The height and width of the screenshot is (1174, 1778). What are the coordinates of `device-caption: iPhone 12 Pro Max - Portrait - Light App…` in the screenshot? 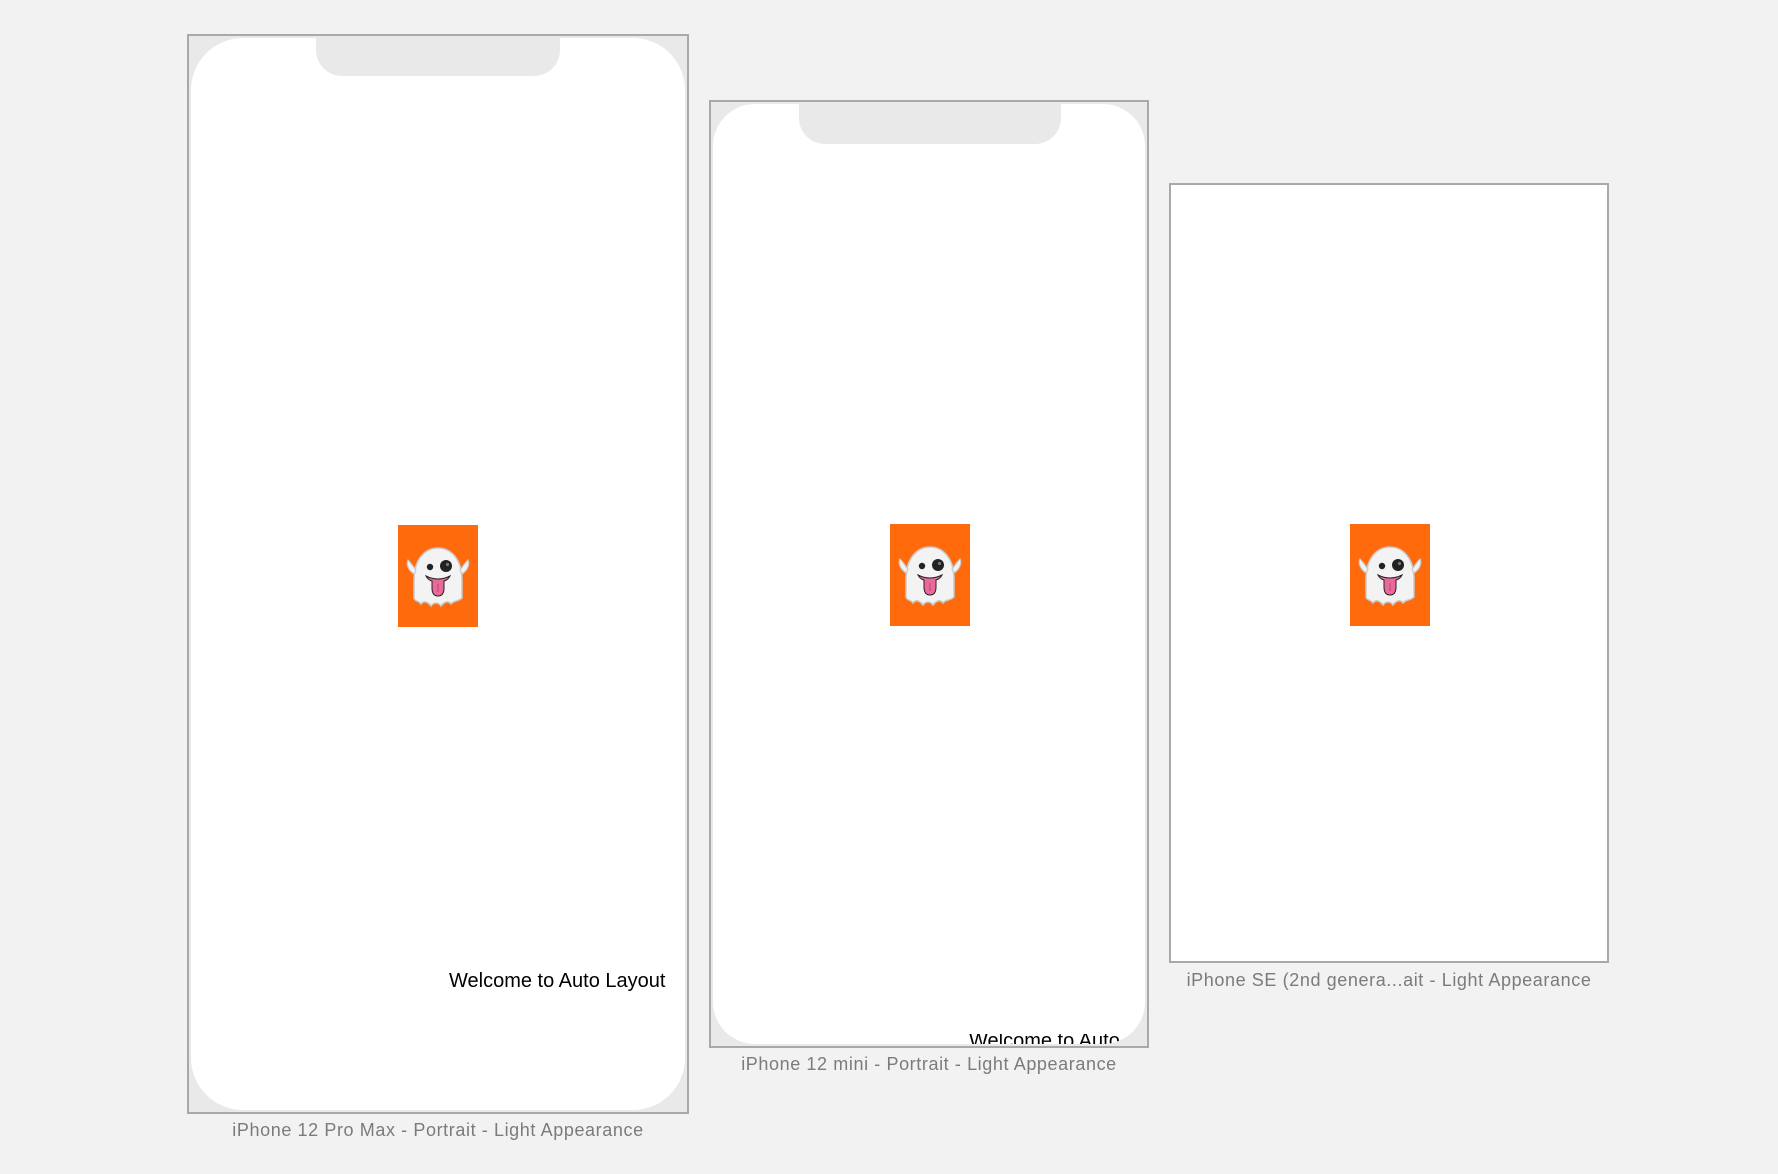 It's located at (438, 1130).